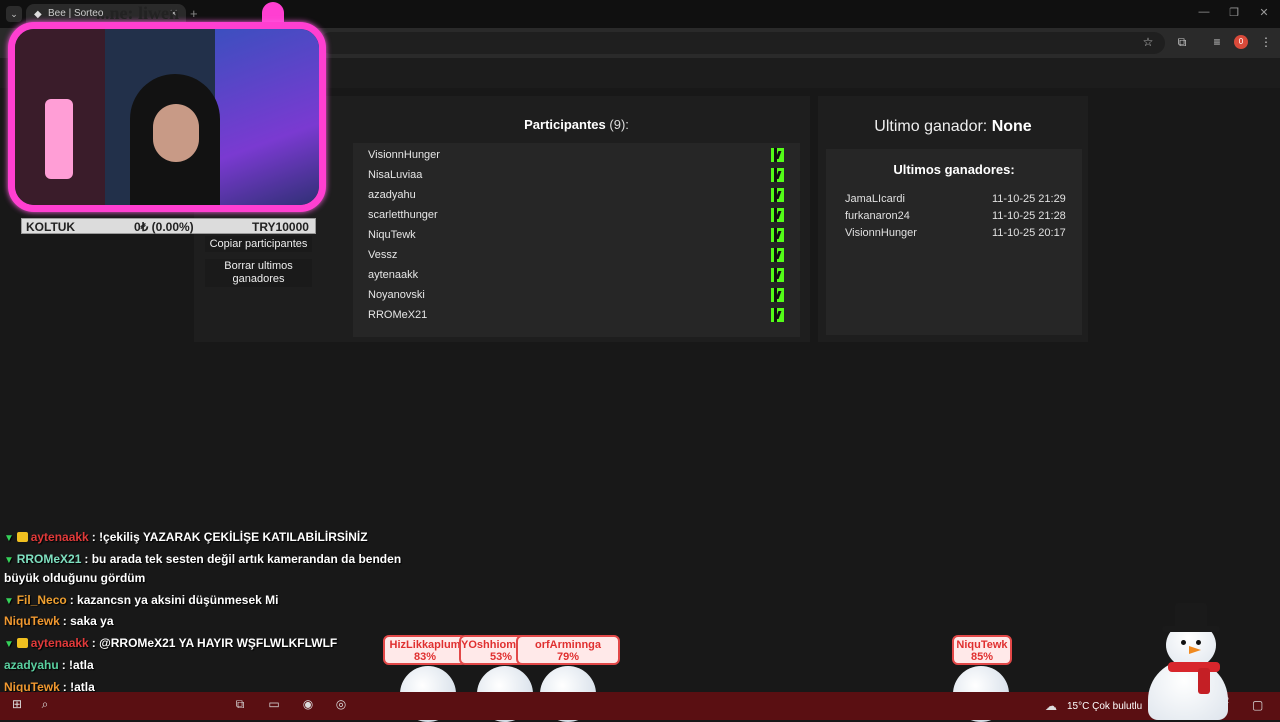 The height and width of the screenshot is (722, 1280). Describe the element at coordinates (576, 275) in the screenshot. I see `participant-row: aytenaakk` at that location.